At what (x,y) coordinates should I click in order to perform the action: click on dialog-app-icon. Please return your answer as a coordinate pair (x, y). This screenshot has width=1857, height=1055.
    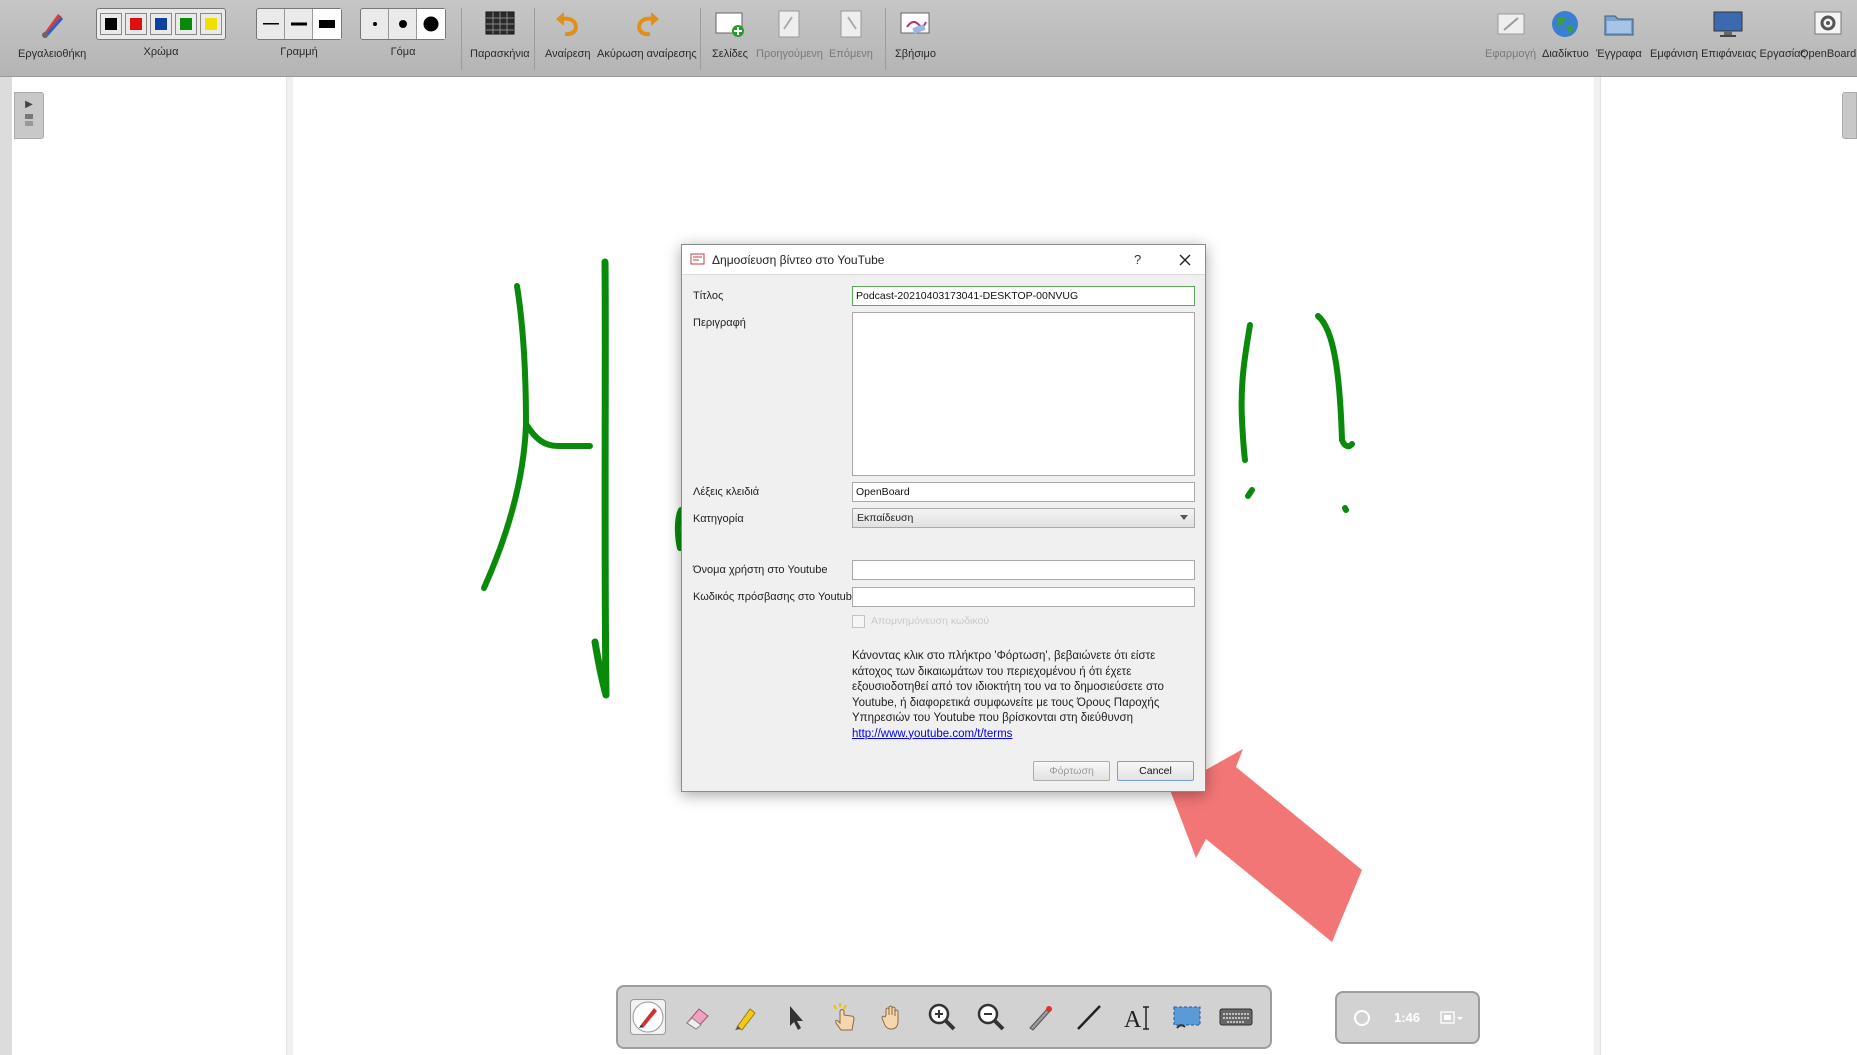
    Looking at the image, I should click on (697, 258).